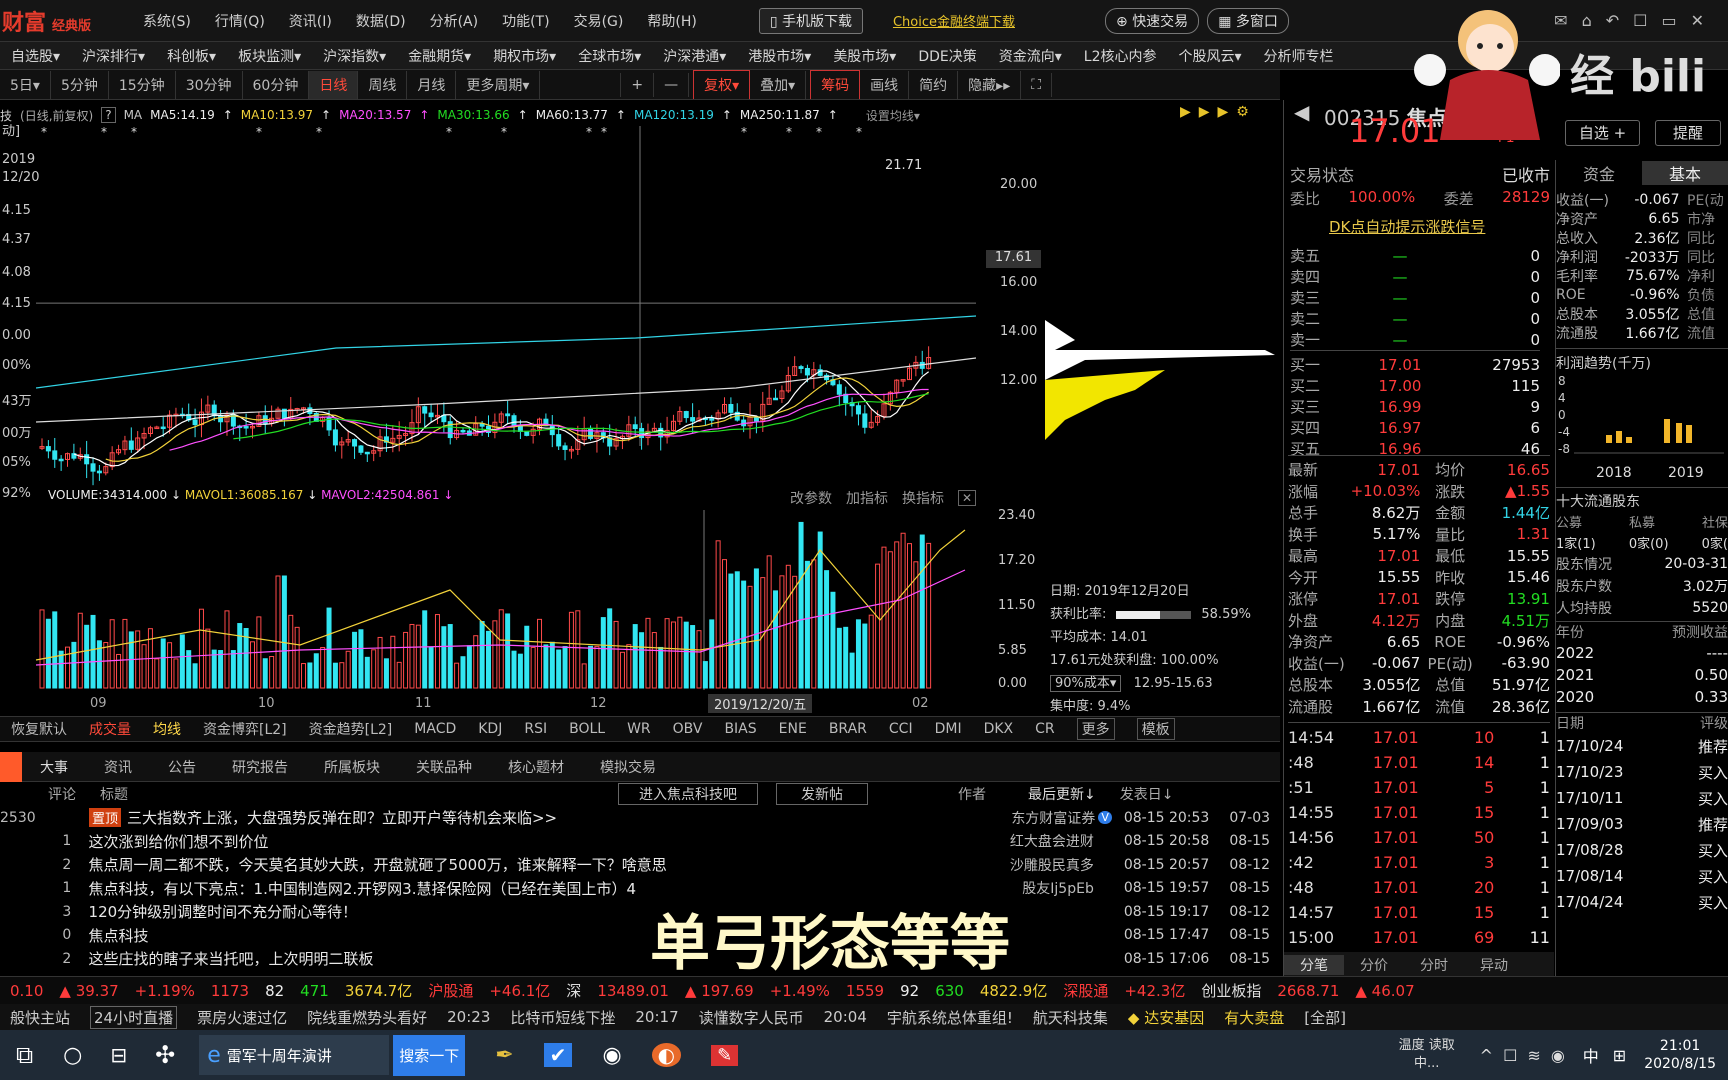  What do you see at coordinates (573, 990) in the screenshot?
I see `ticker-item: 深` at bounding box center [573, 990].